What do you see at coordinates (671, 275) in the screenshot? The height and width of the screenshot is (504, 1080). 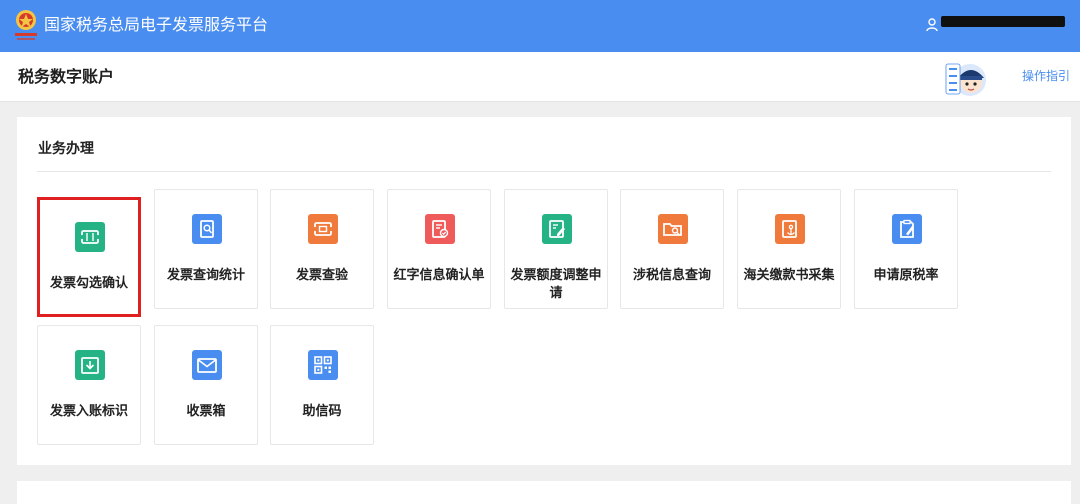 I see `tile-label: 涉税信息查询` at bounding box center [671, 275].